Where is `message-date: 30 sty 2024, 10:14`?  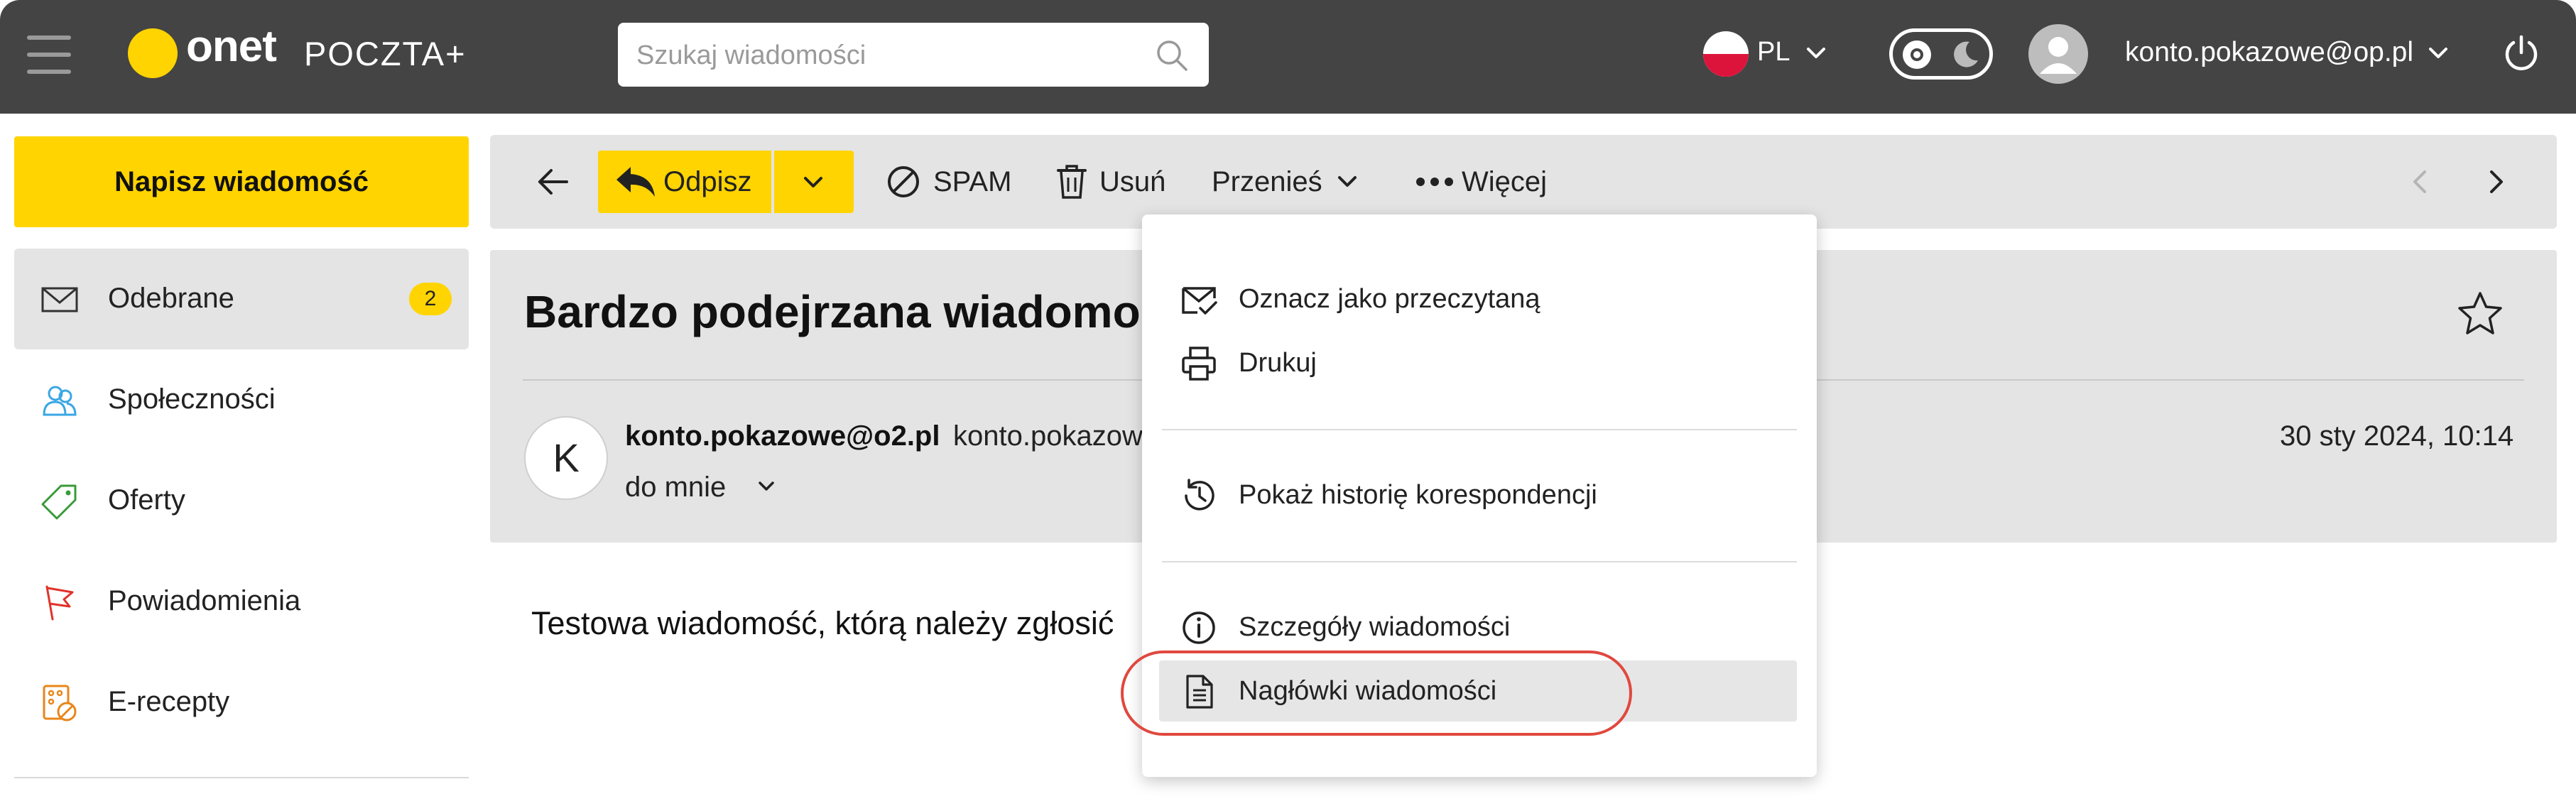
message-date: 30 sty 2024, 10:14 is located at coordinates (2397, 436).